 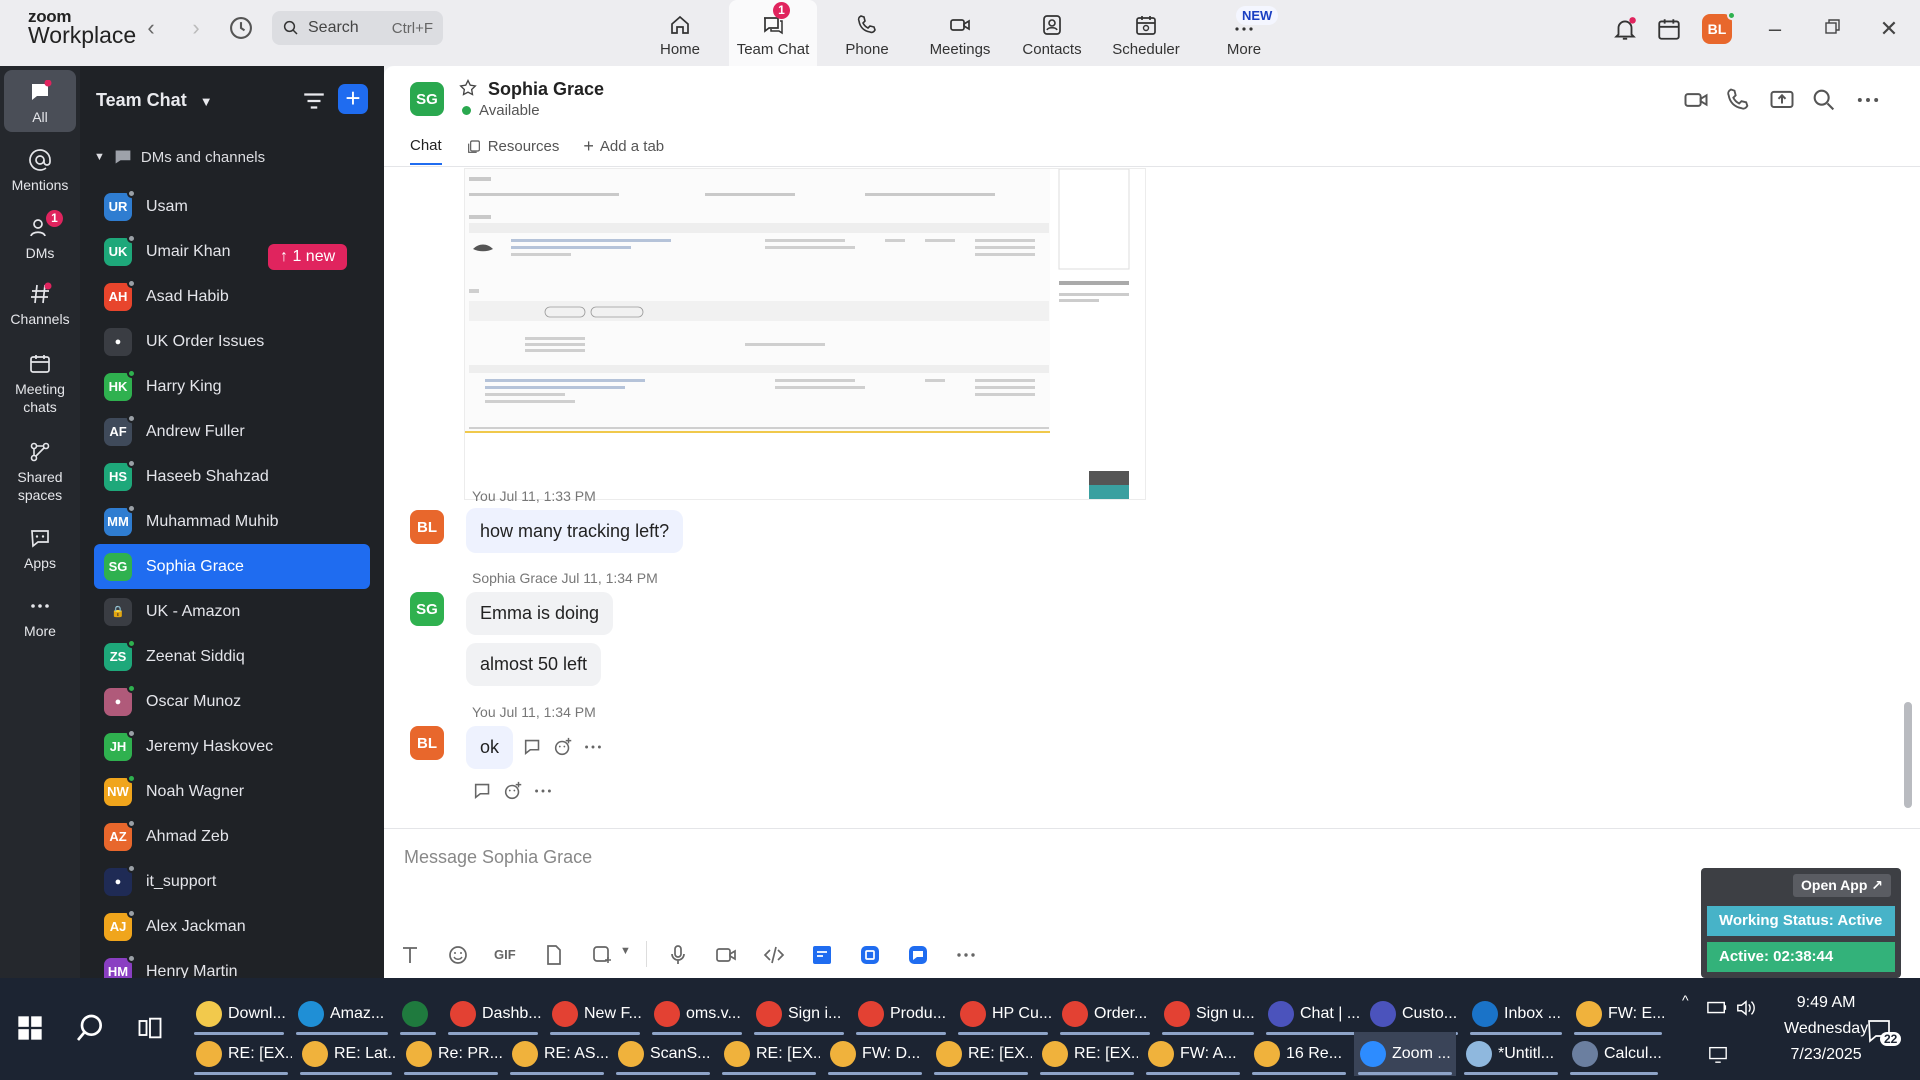 What do you see at coordinates (40, 472) in the screenshot?
I see `rail-item-shared-spaces: Shared spaces` at bounding box center [40, 472].